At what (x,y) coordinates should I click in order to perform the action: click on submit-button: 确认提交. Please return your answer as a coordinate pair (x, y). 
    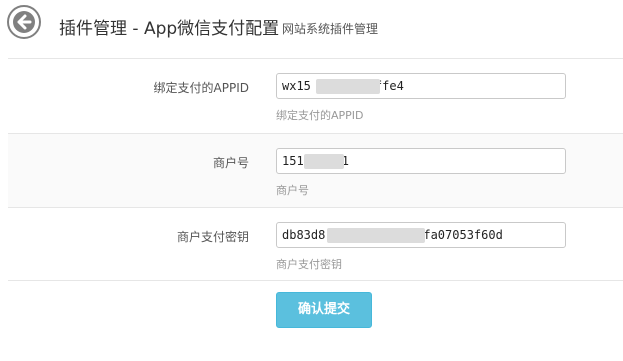
    Looking at the image, I should click on (324, 310).